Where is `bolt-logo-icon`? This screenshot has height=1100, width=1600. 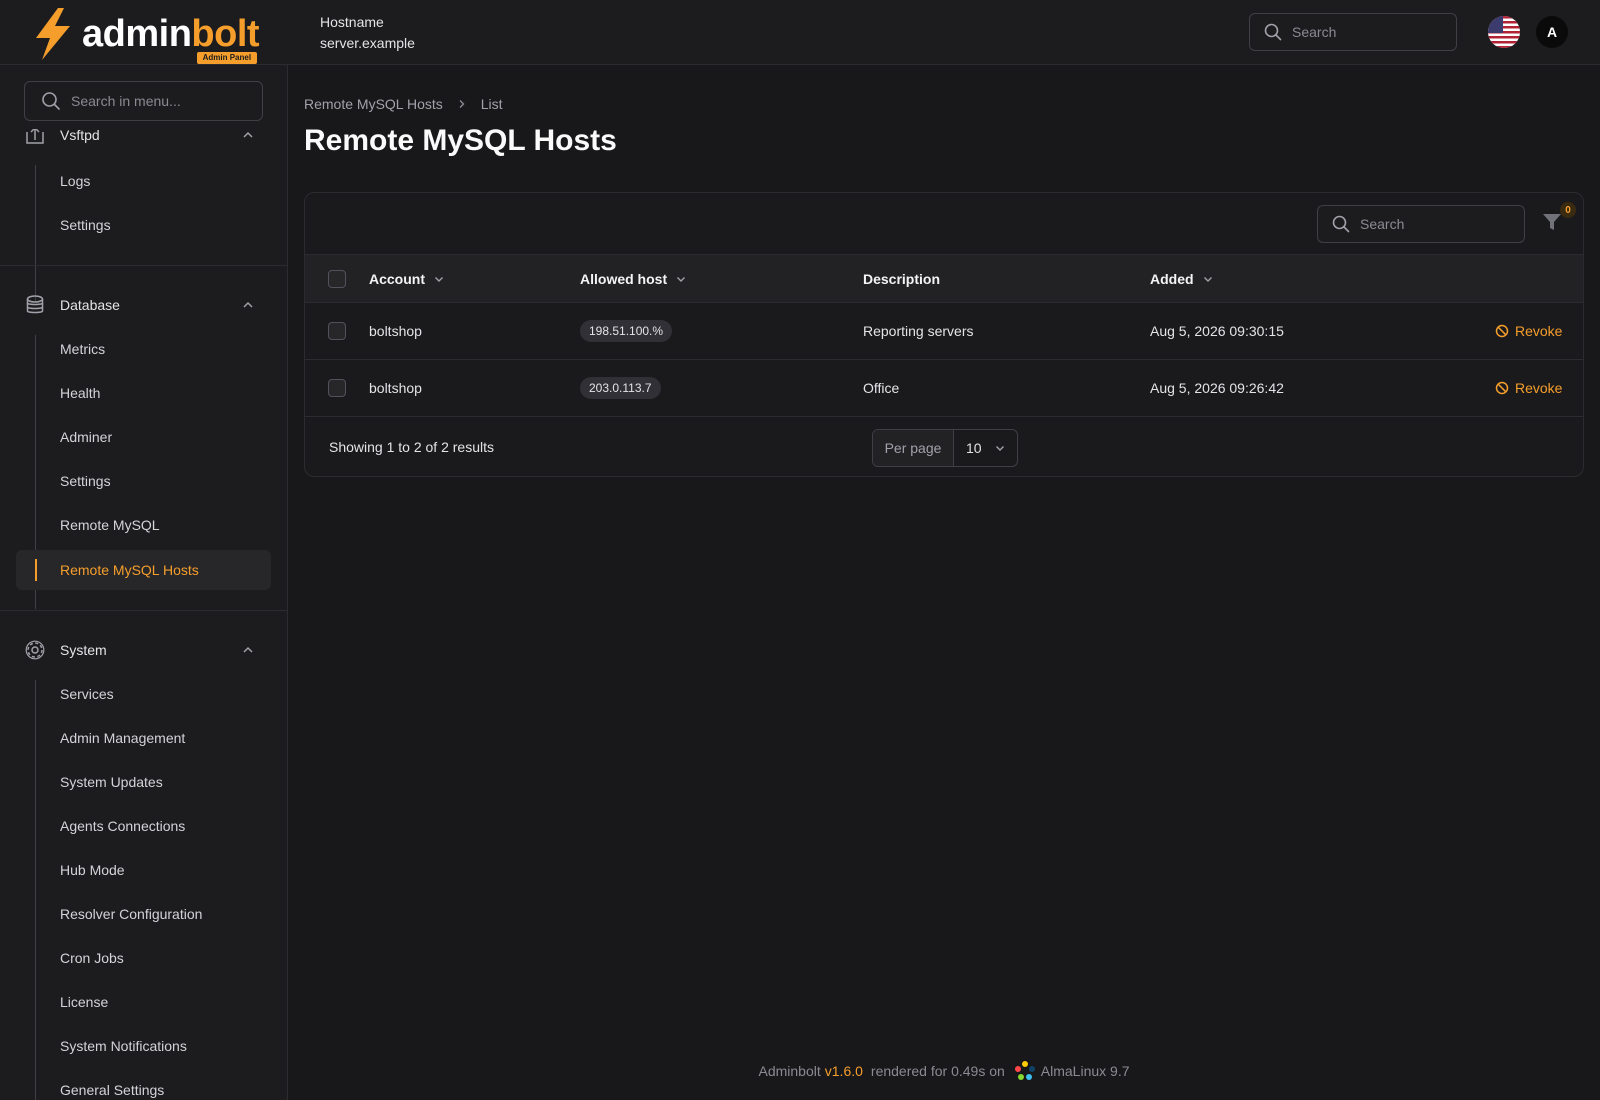
bolt-logo-icon is located at coordinates (53, 34).